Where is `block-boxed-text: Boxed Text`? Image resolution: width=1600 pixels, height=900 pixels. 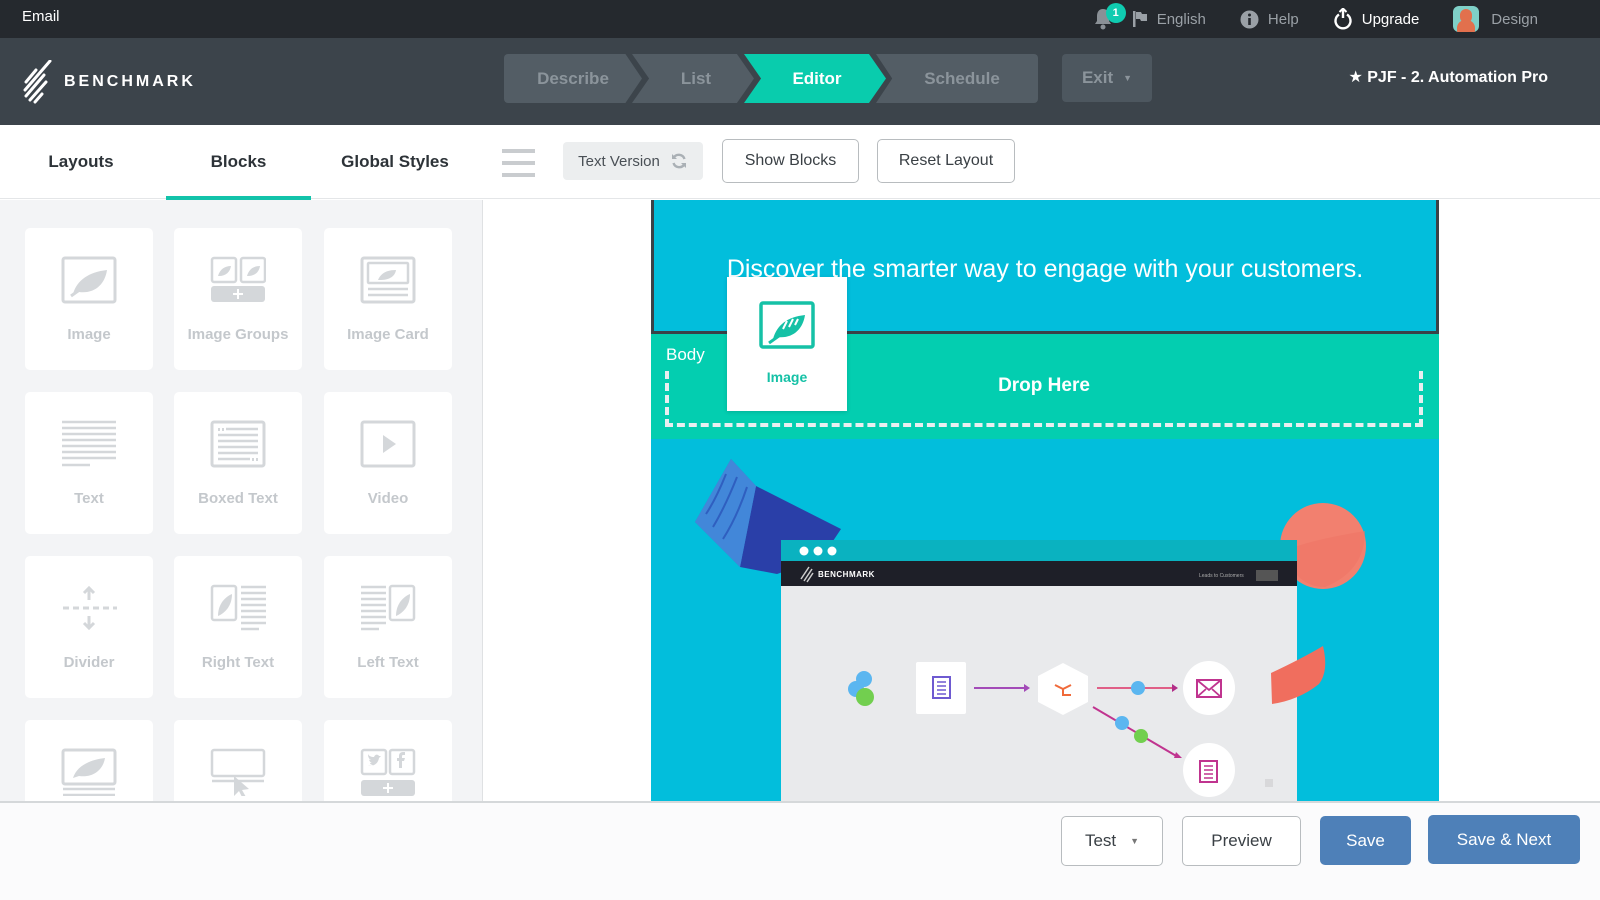
block-boxed-text: Boxed Text is located at coordinates (238, 463).